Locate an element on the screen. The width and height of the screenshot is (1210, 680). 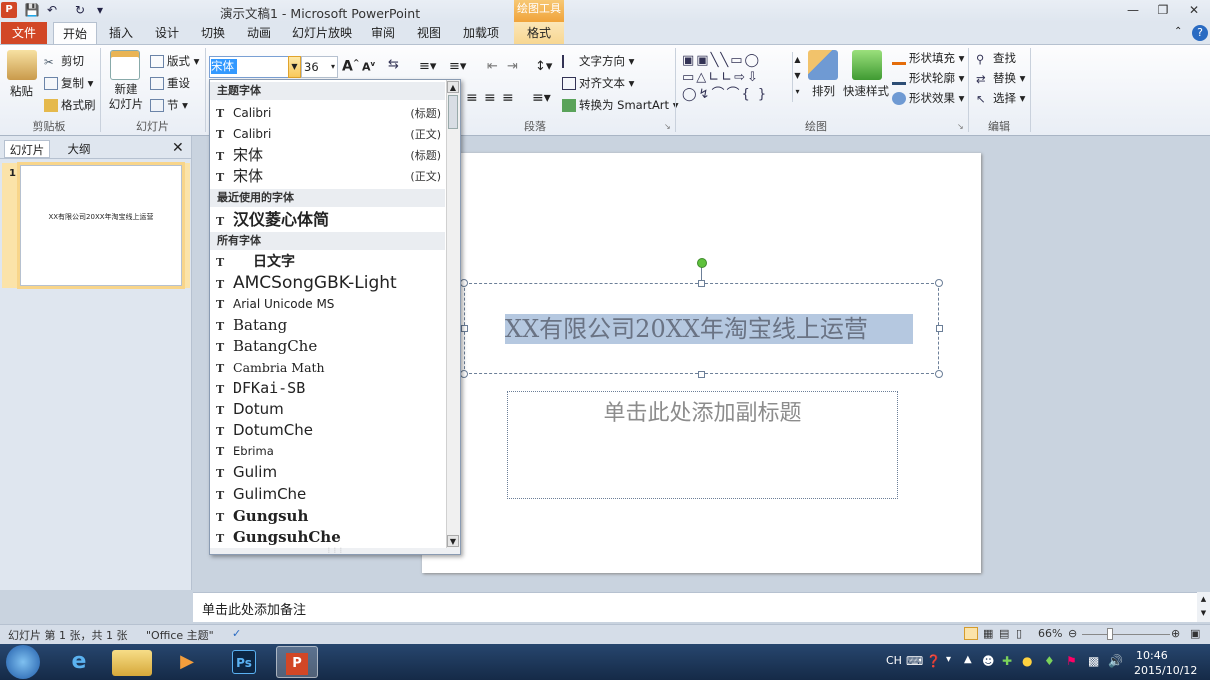
photoshop-icon: Ps is located at coordinates (244, 662).